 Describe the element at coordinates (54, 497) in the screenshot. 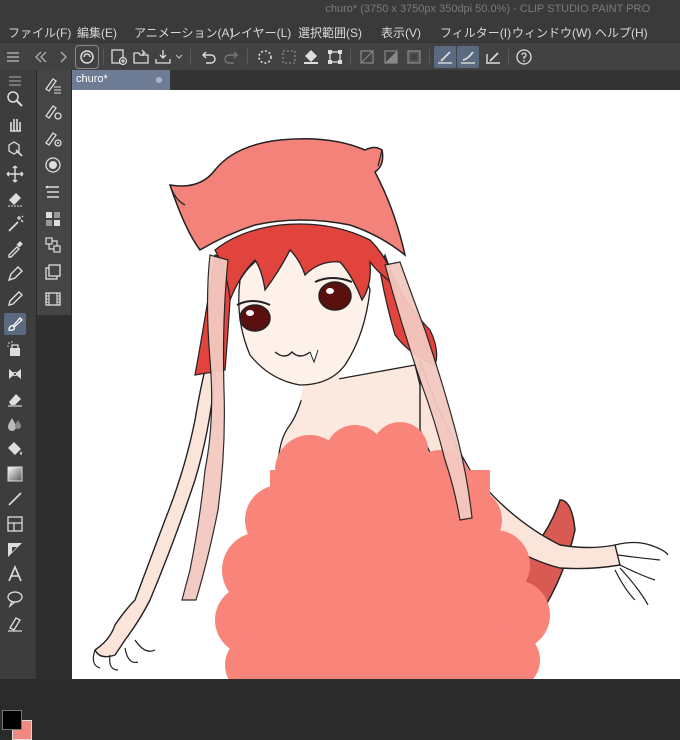

I see `empty-panel-area` at that location.